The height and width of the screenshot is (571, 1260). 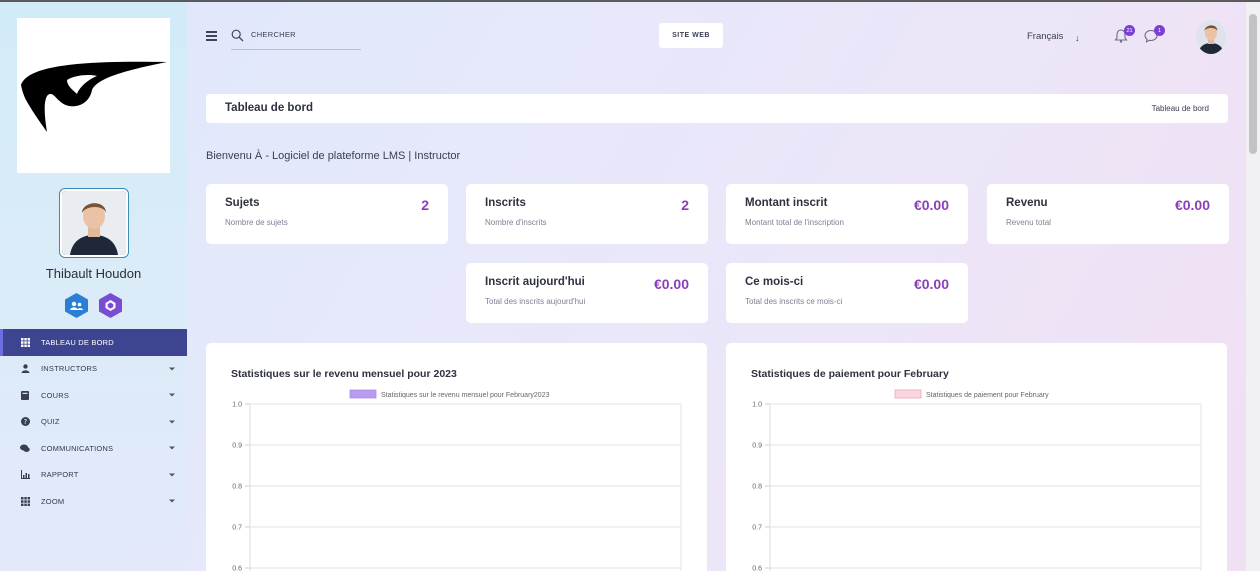 What do you see at coordinates (1077, 38) in the screenshot?
I see `arrow-down-icon: ↓` at bounding box center [1077, 38].